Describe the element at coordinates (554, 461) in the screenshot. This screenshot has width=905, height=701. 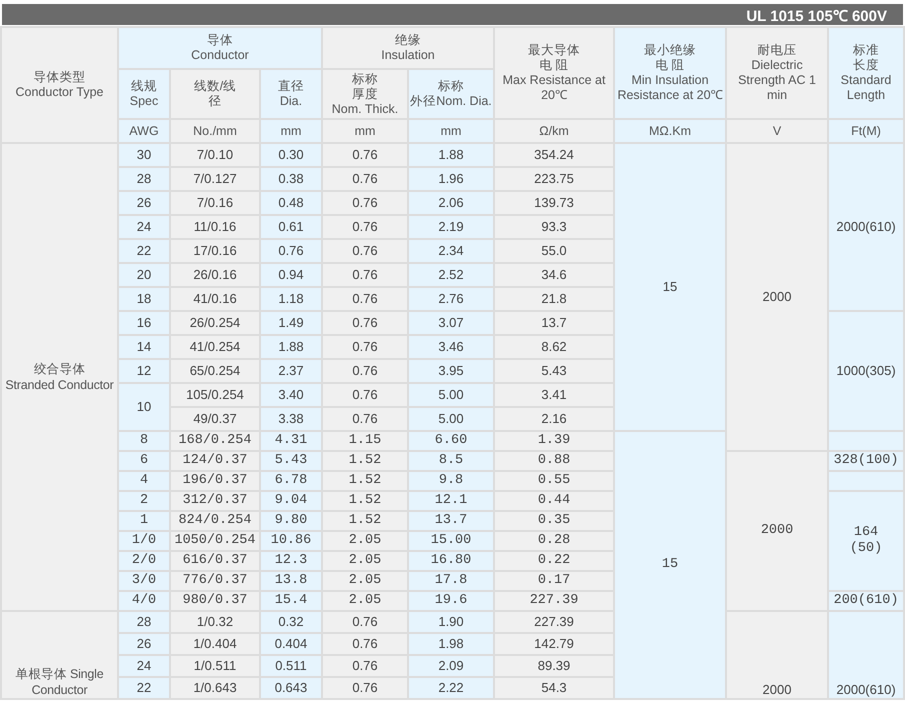
I see `table-cell: 0.88` at that location.